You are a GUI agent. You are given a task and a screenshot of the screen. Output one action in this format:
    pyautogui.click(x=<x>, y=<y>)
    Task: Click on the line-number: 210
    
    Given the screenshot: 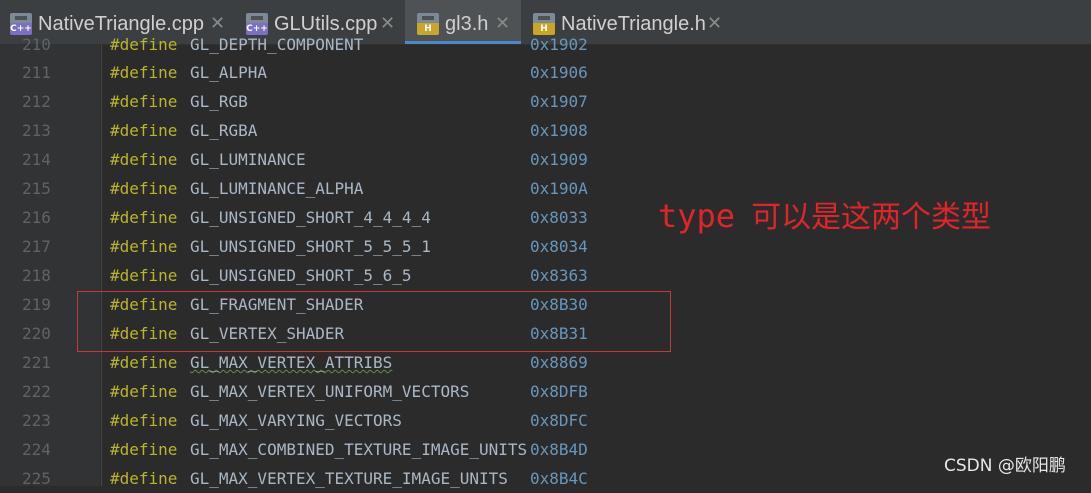 What is the action you would take?
    pyautogui.click(x=36, y=44)
    